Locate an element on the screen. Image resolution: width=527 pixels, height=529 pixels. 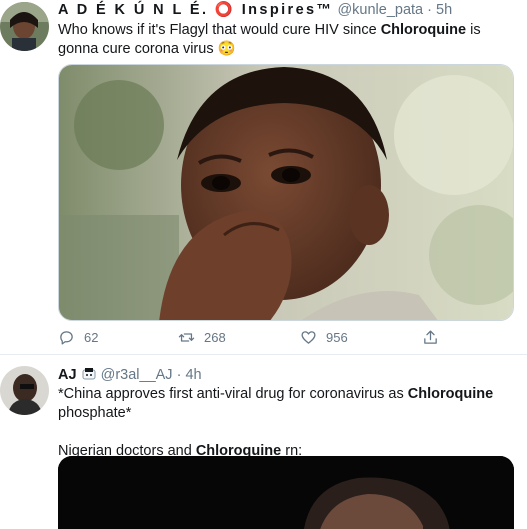
heart-icon is located at coordinates (308, 337).